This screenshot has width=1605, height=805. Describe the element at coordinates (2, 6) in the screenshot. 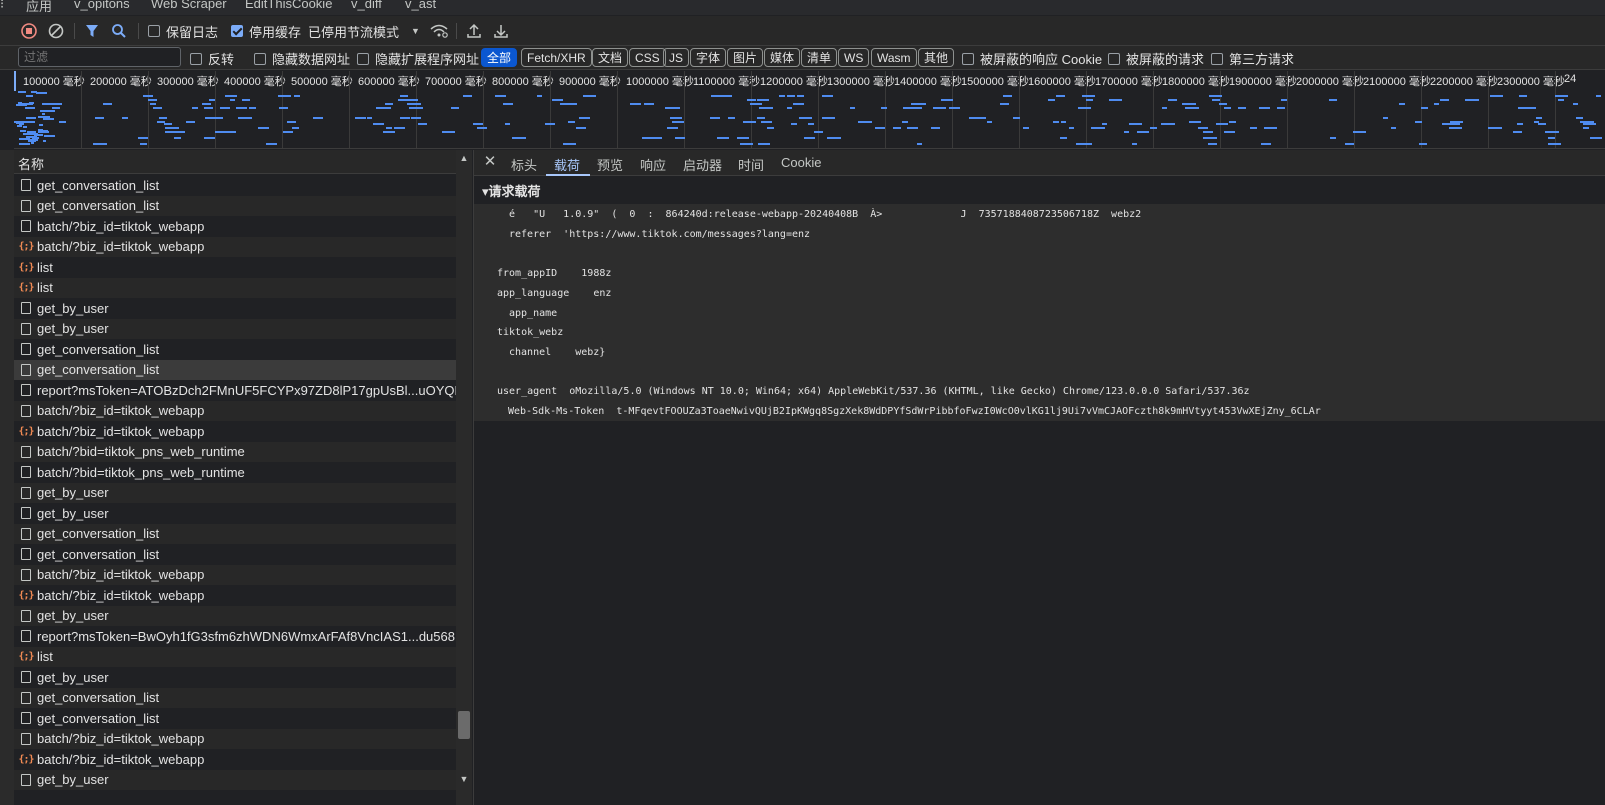

I see `more-tabs-icon: ⁝` at that location.